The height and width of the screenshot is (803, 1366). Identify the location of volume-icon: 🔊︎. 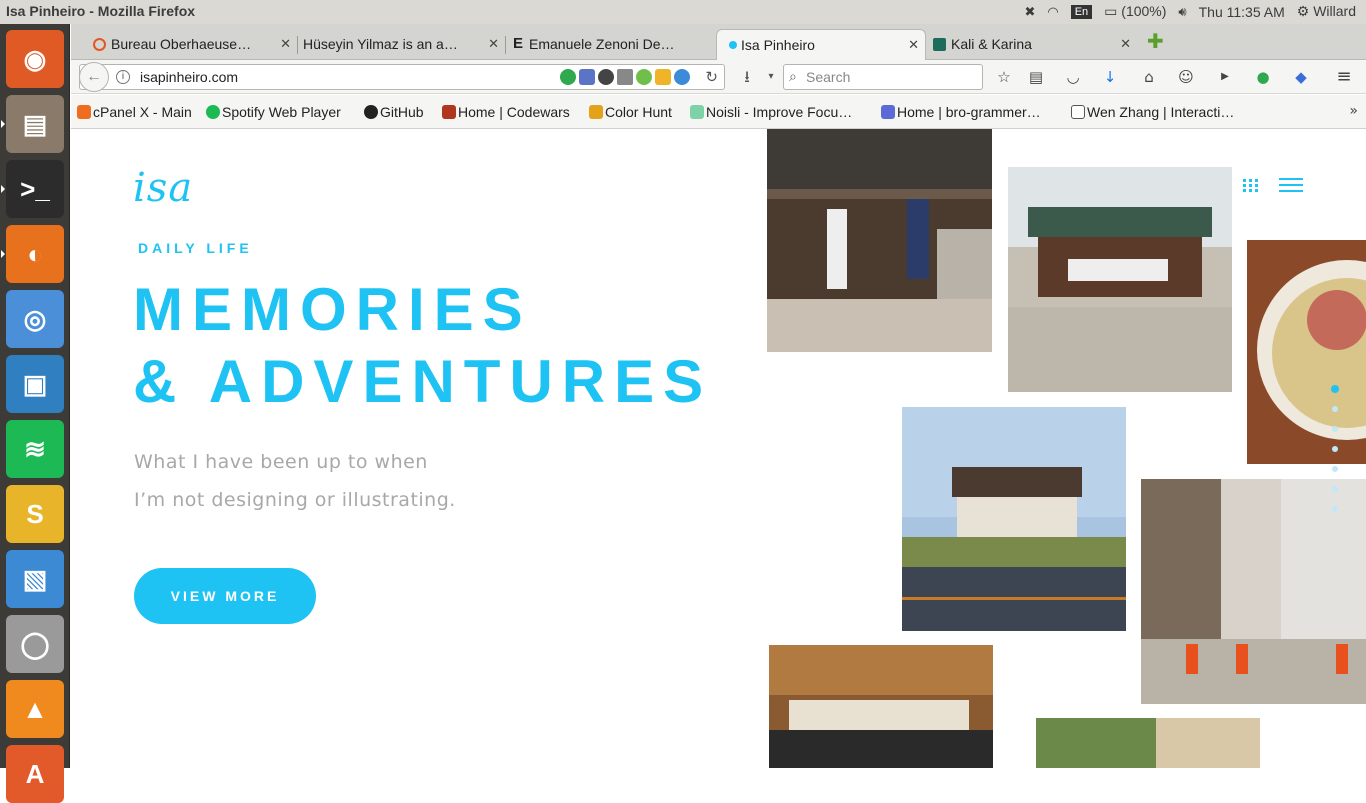
(1182, 12).